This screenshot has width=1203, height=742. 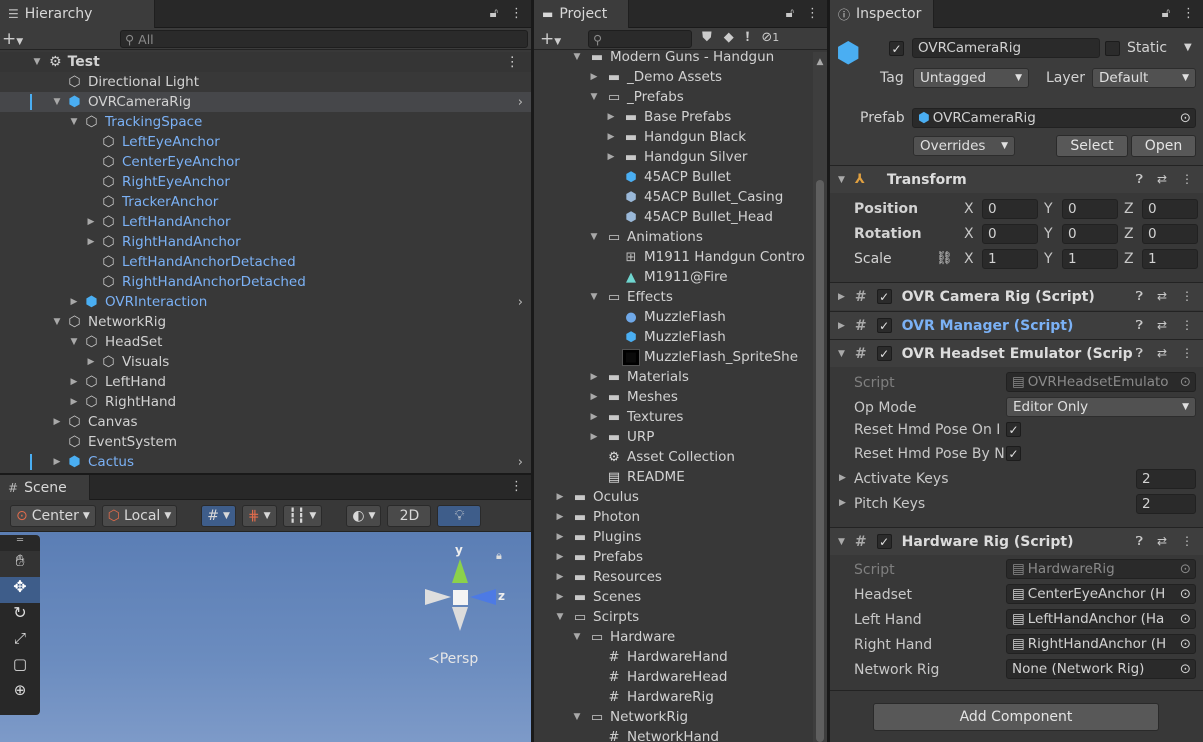 I want to click on foldout-arrow-icon: ▼, so click(x=841, y=354).